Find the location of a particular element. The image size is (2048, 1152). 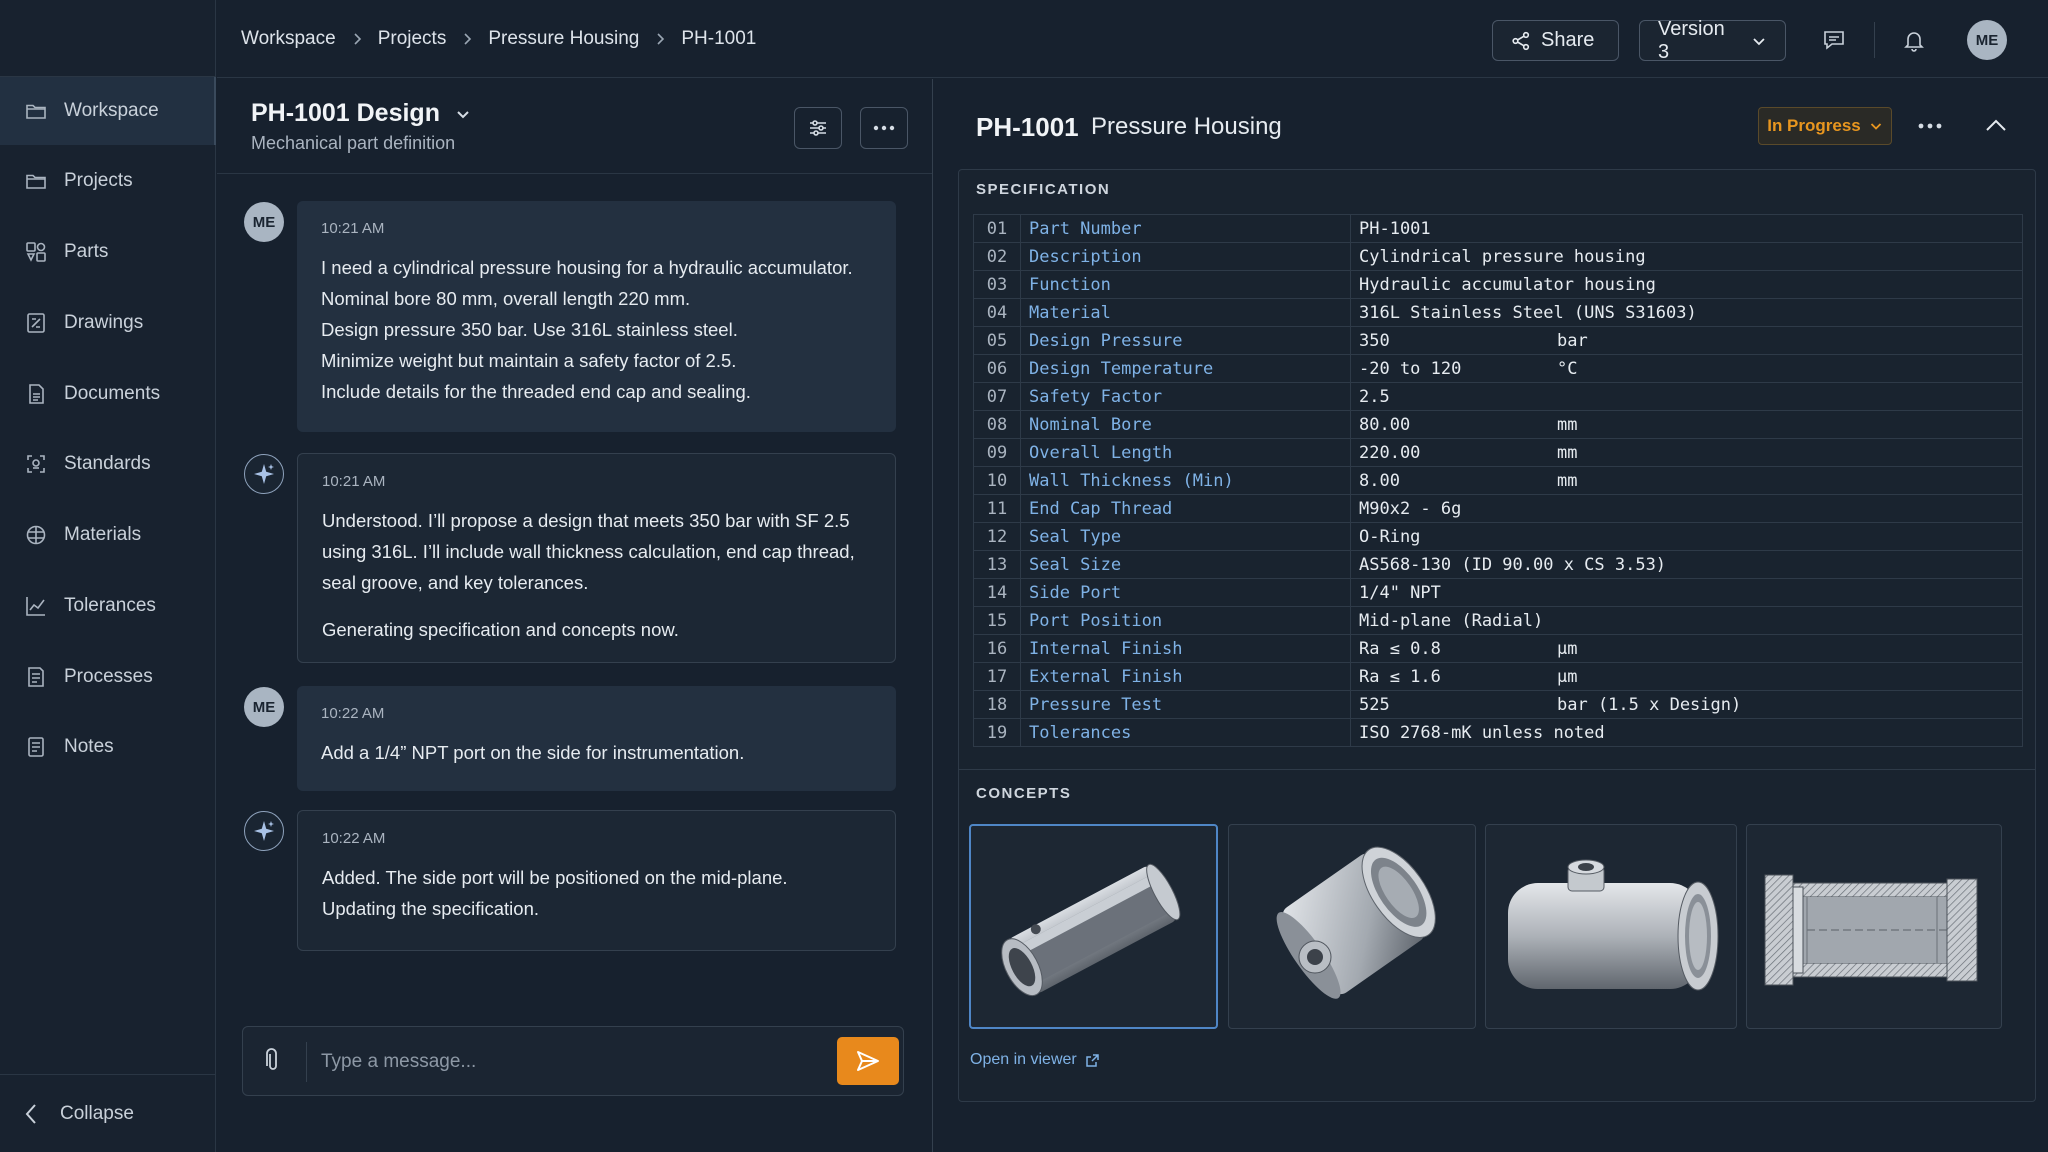

sidebar-item-processes: Processes is located at coordinates (108, 677).